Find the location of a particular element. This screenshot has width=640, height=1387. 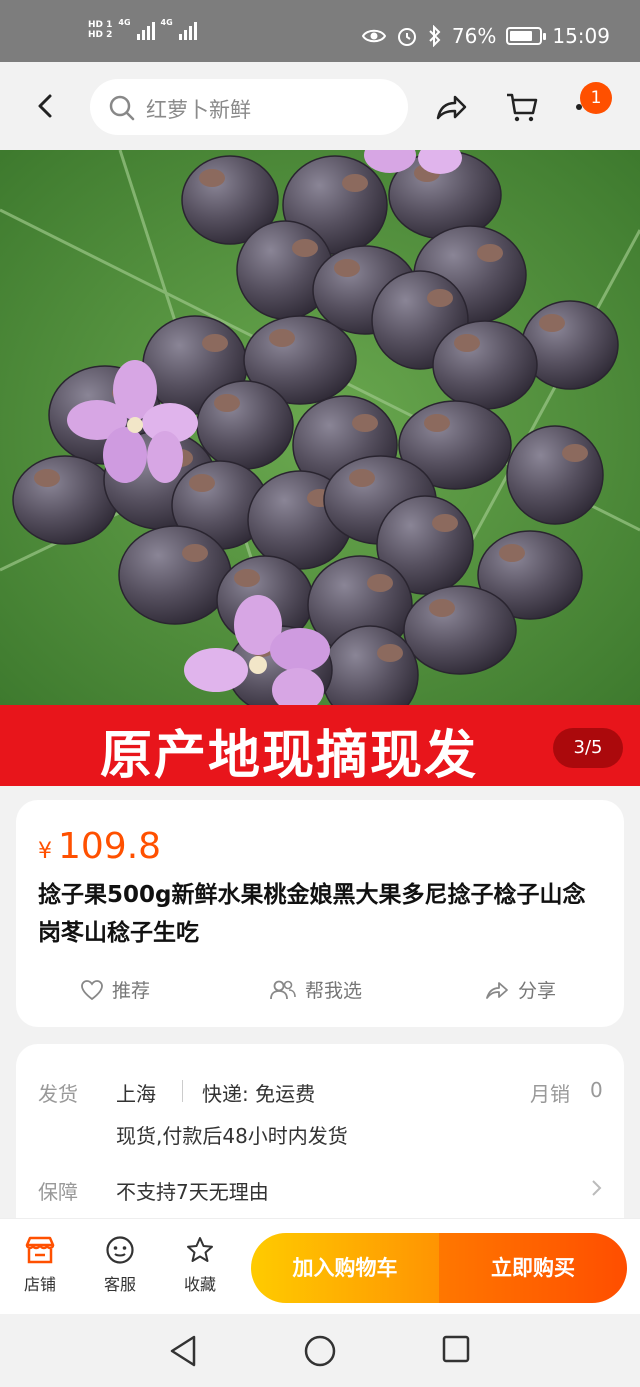

monthly-sales-value: 0 is located at coordinates (596, 1090).